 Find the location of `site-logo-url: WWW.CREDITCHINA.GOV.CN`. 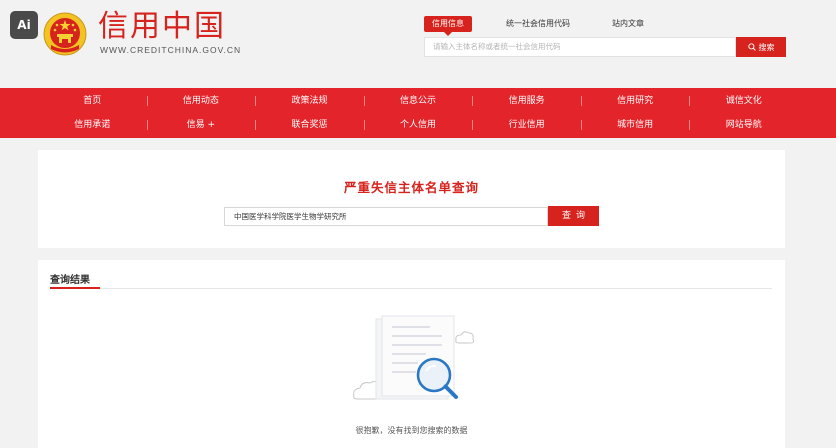

site-logo-url: WWW.CREDITCHINA.GOV.CN is located at coordinates (171, 50).